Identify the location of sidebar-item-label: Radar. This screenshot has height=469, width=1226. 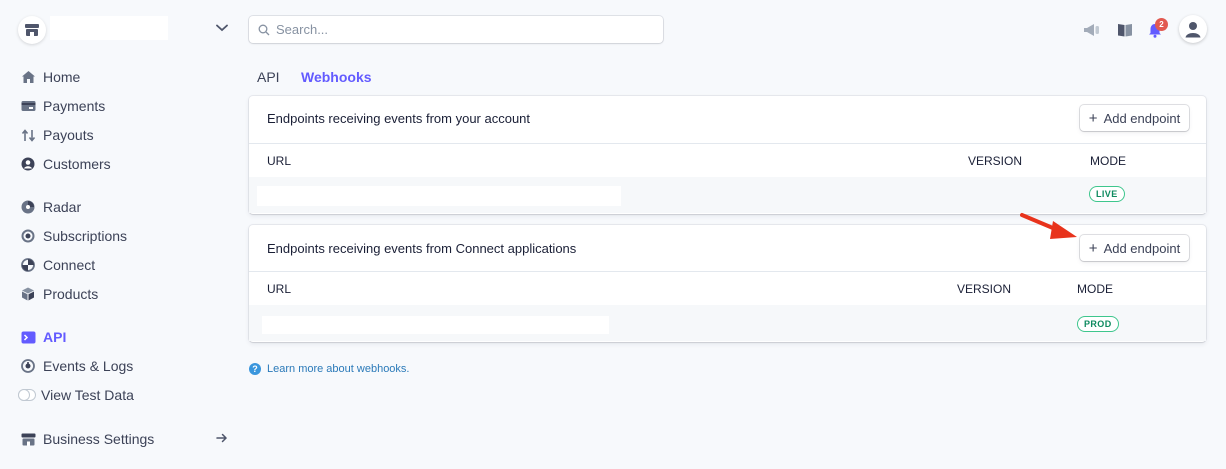
(62, 207).